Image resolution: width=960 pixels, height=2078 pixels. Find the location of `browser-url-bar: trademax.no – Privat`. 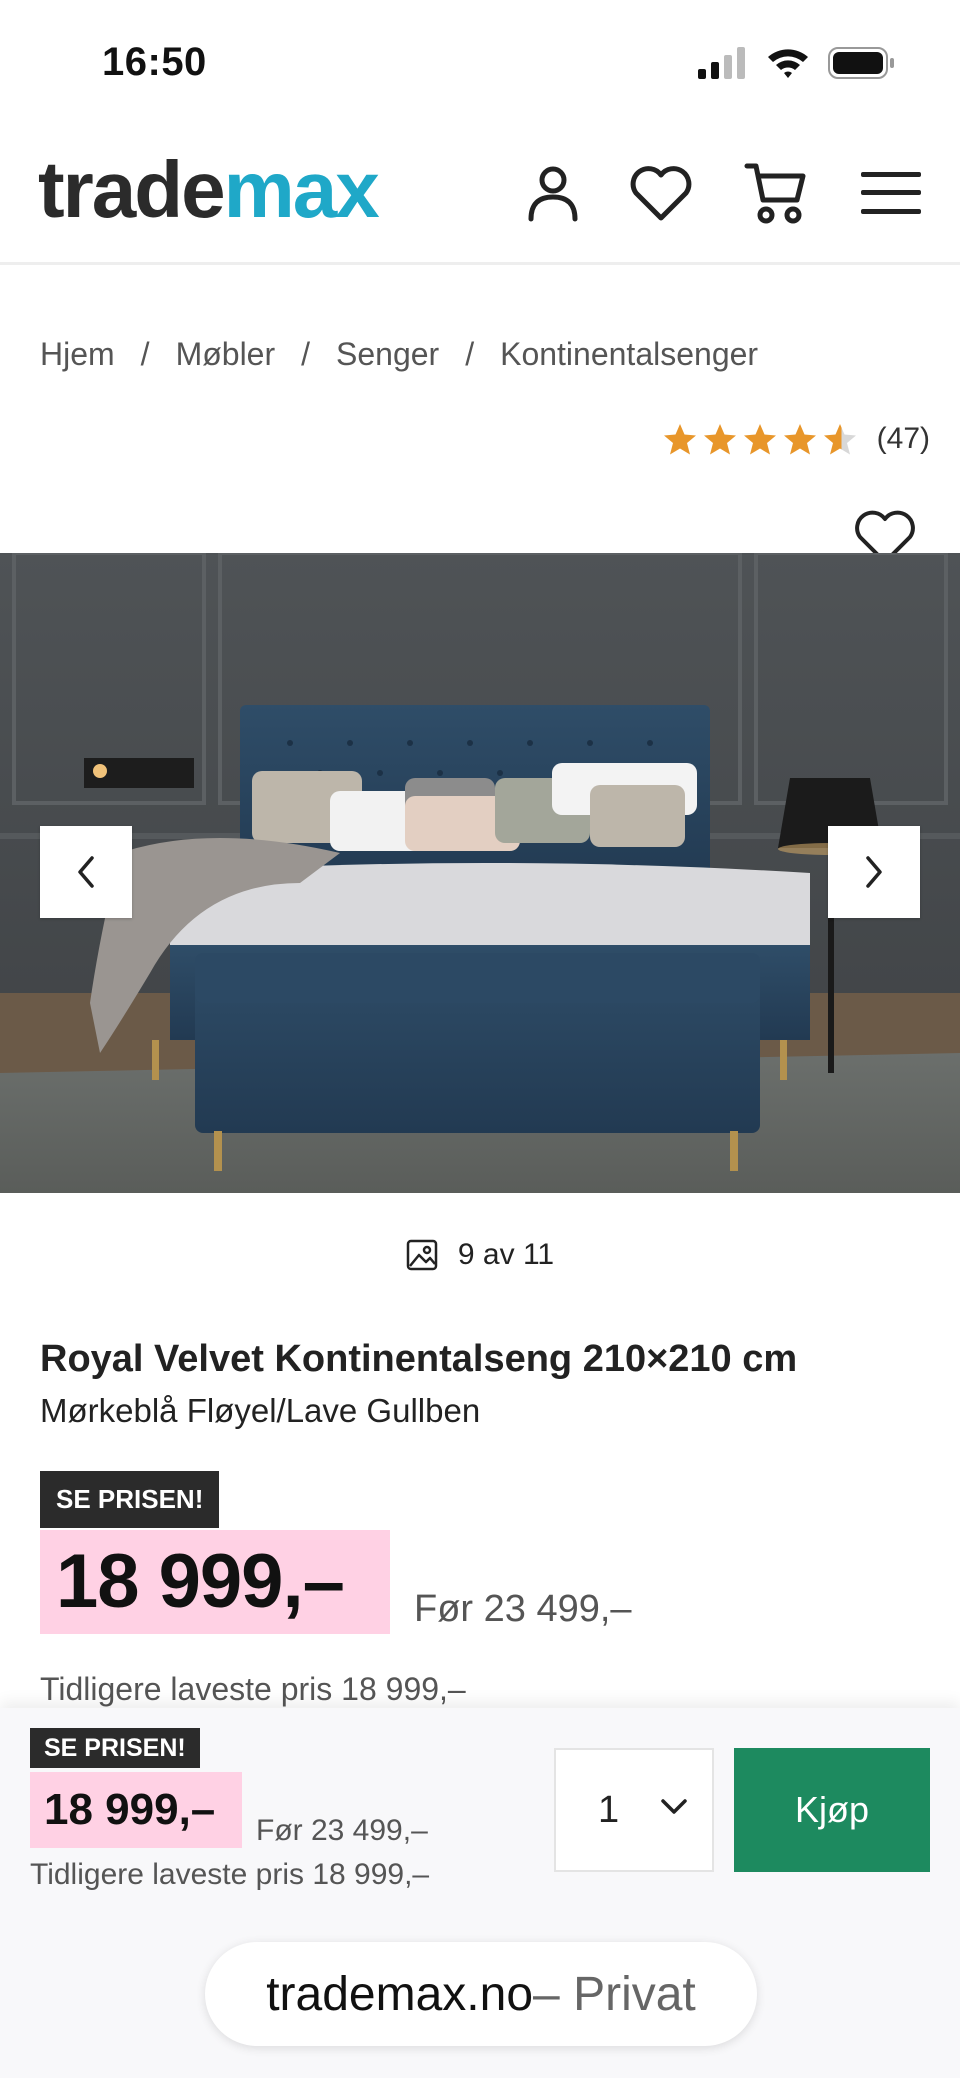

browser-url-bar: trademax.no – Privat is located at coordinates (481, 1994).